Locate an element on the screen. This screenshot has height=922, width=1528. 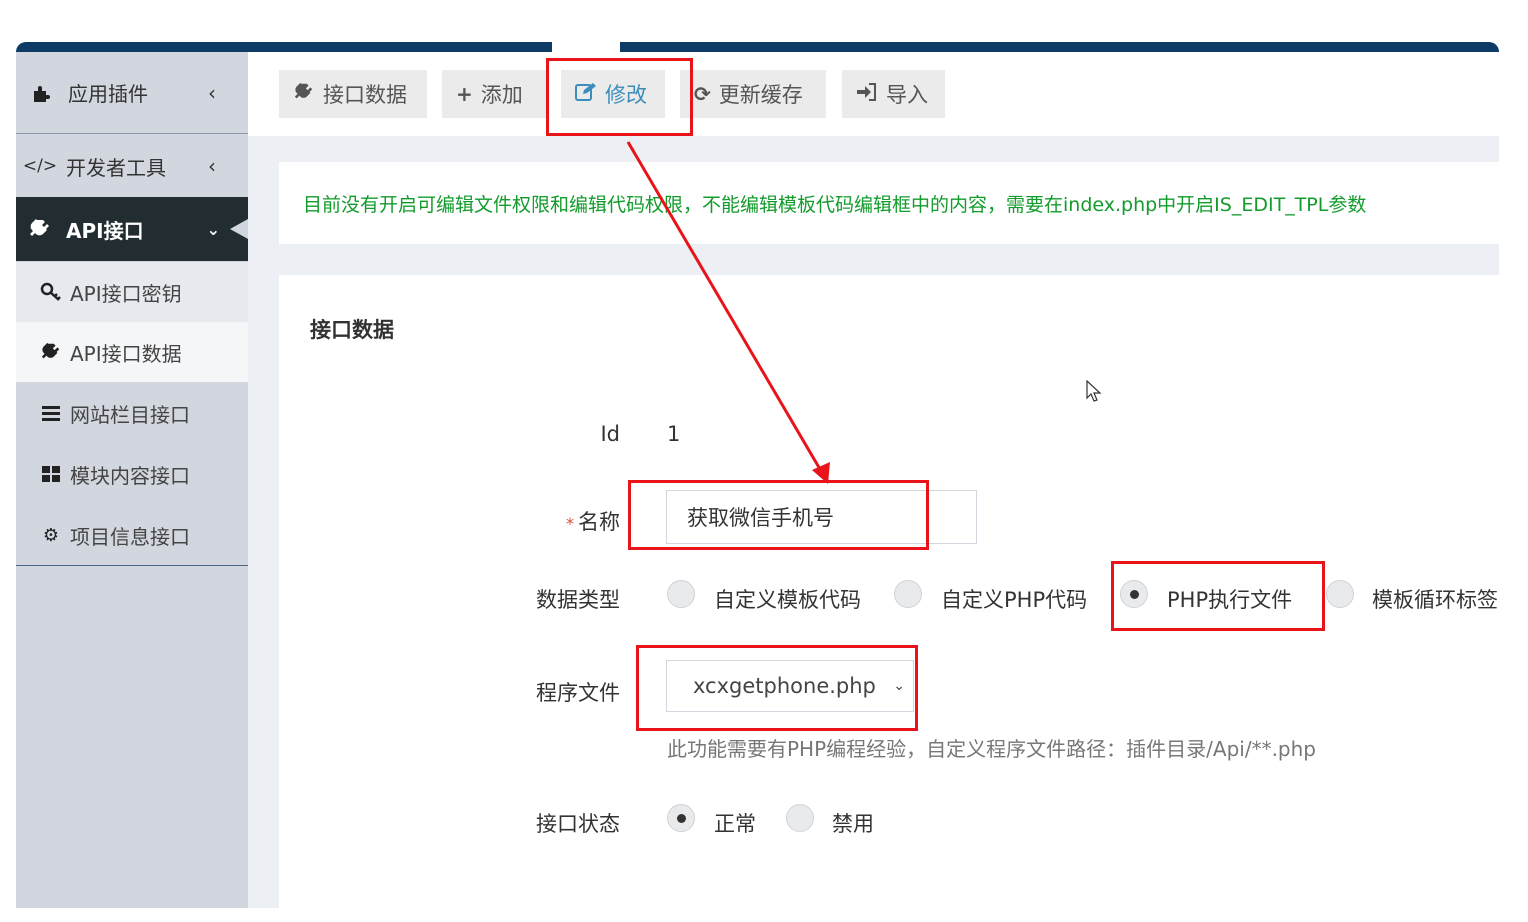
mouse-cursor-icon is located at coordinates (1094, 393).